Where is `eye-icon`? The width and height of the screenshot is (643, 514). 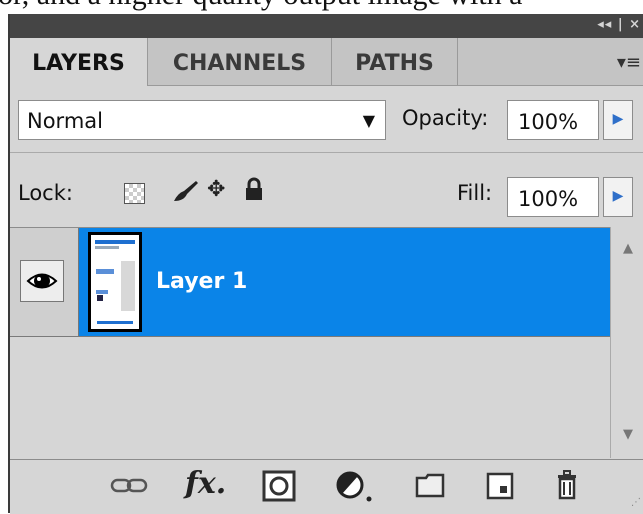 eye-icon is located at coordinates (42, 281).